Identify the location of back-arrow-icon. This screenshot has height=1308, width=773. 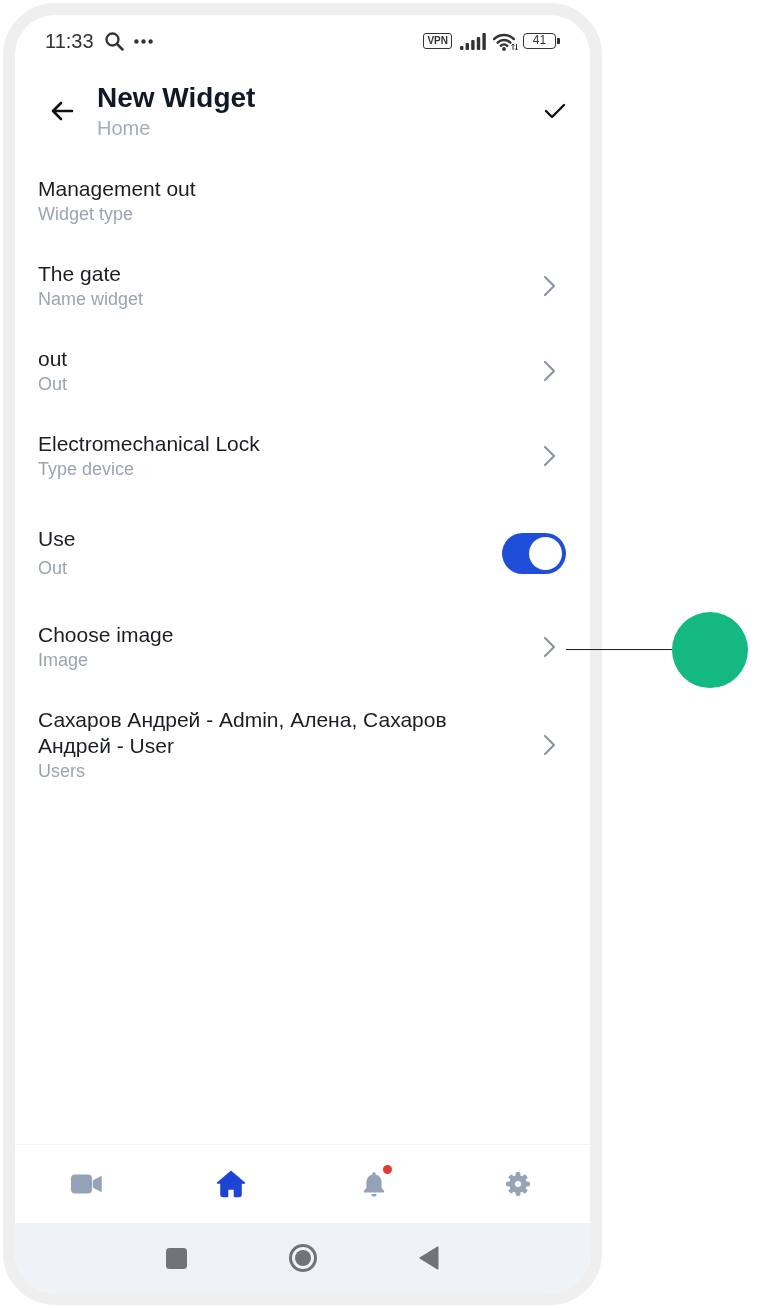
(62, 111).